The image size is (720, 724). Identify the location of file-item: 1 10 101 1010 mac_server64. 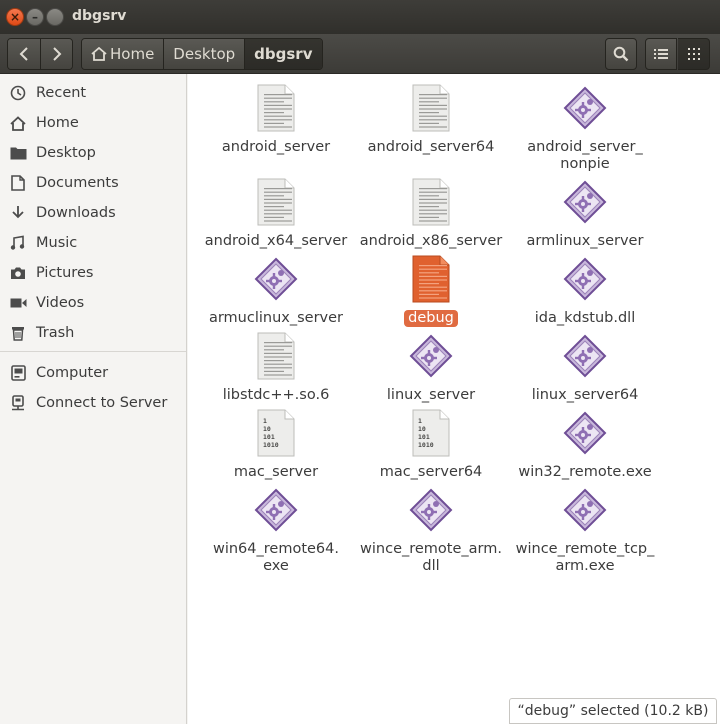
(431, 444).